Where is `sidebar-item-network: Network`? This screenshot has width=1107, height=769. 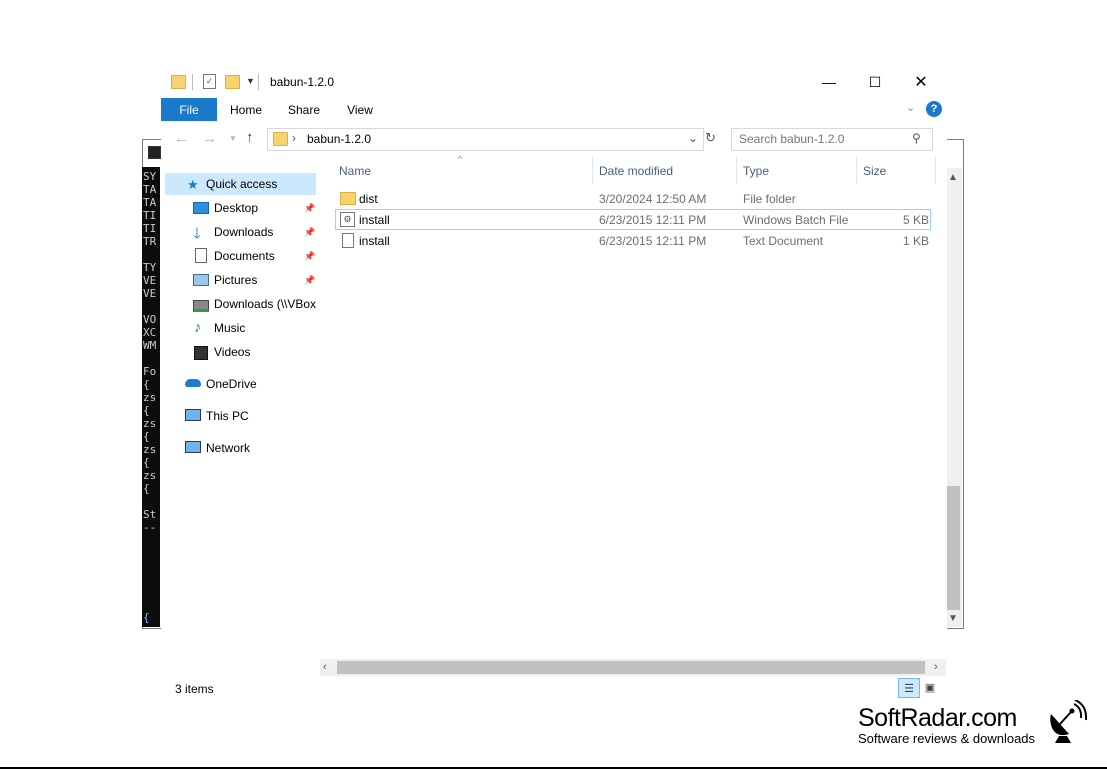
sidebar-item-network: Network is located at coordinates (228, 448).